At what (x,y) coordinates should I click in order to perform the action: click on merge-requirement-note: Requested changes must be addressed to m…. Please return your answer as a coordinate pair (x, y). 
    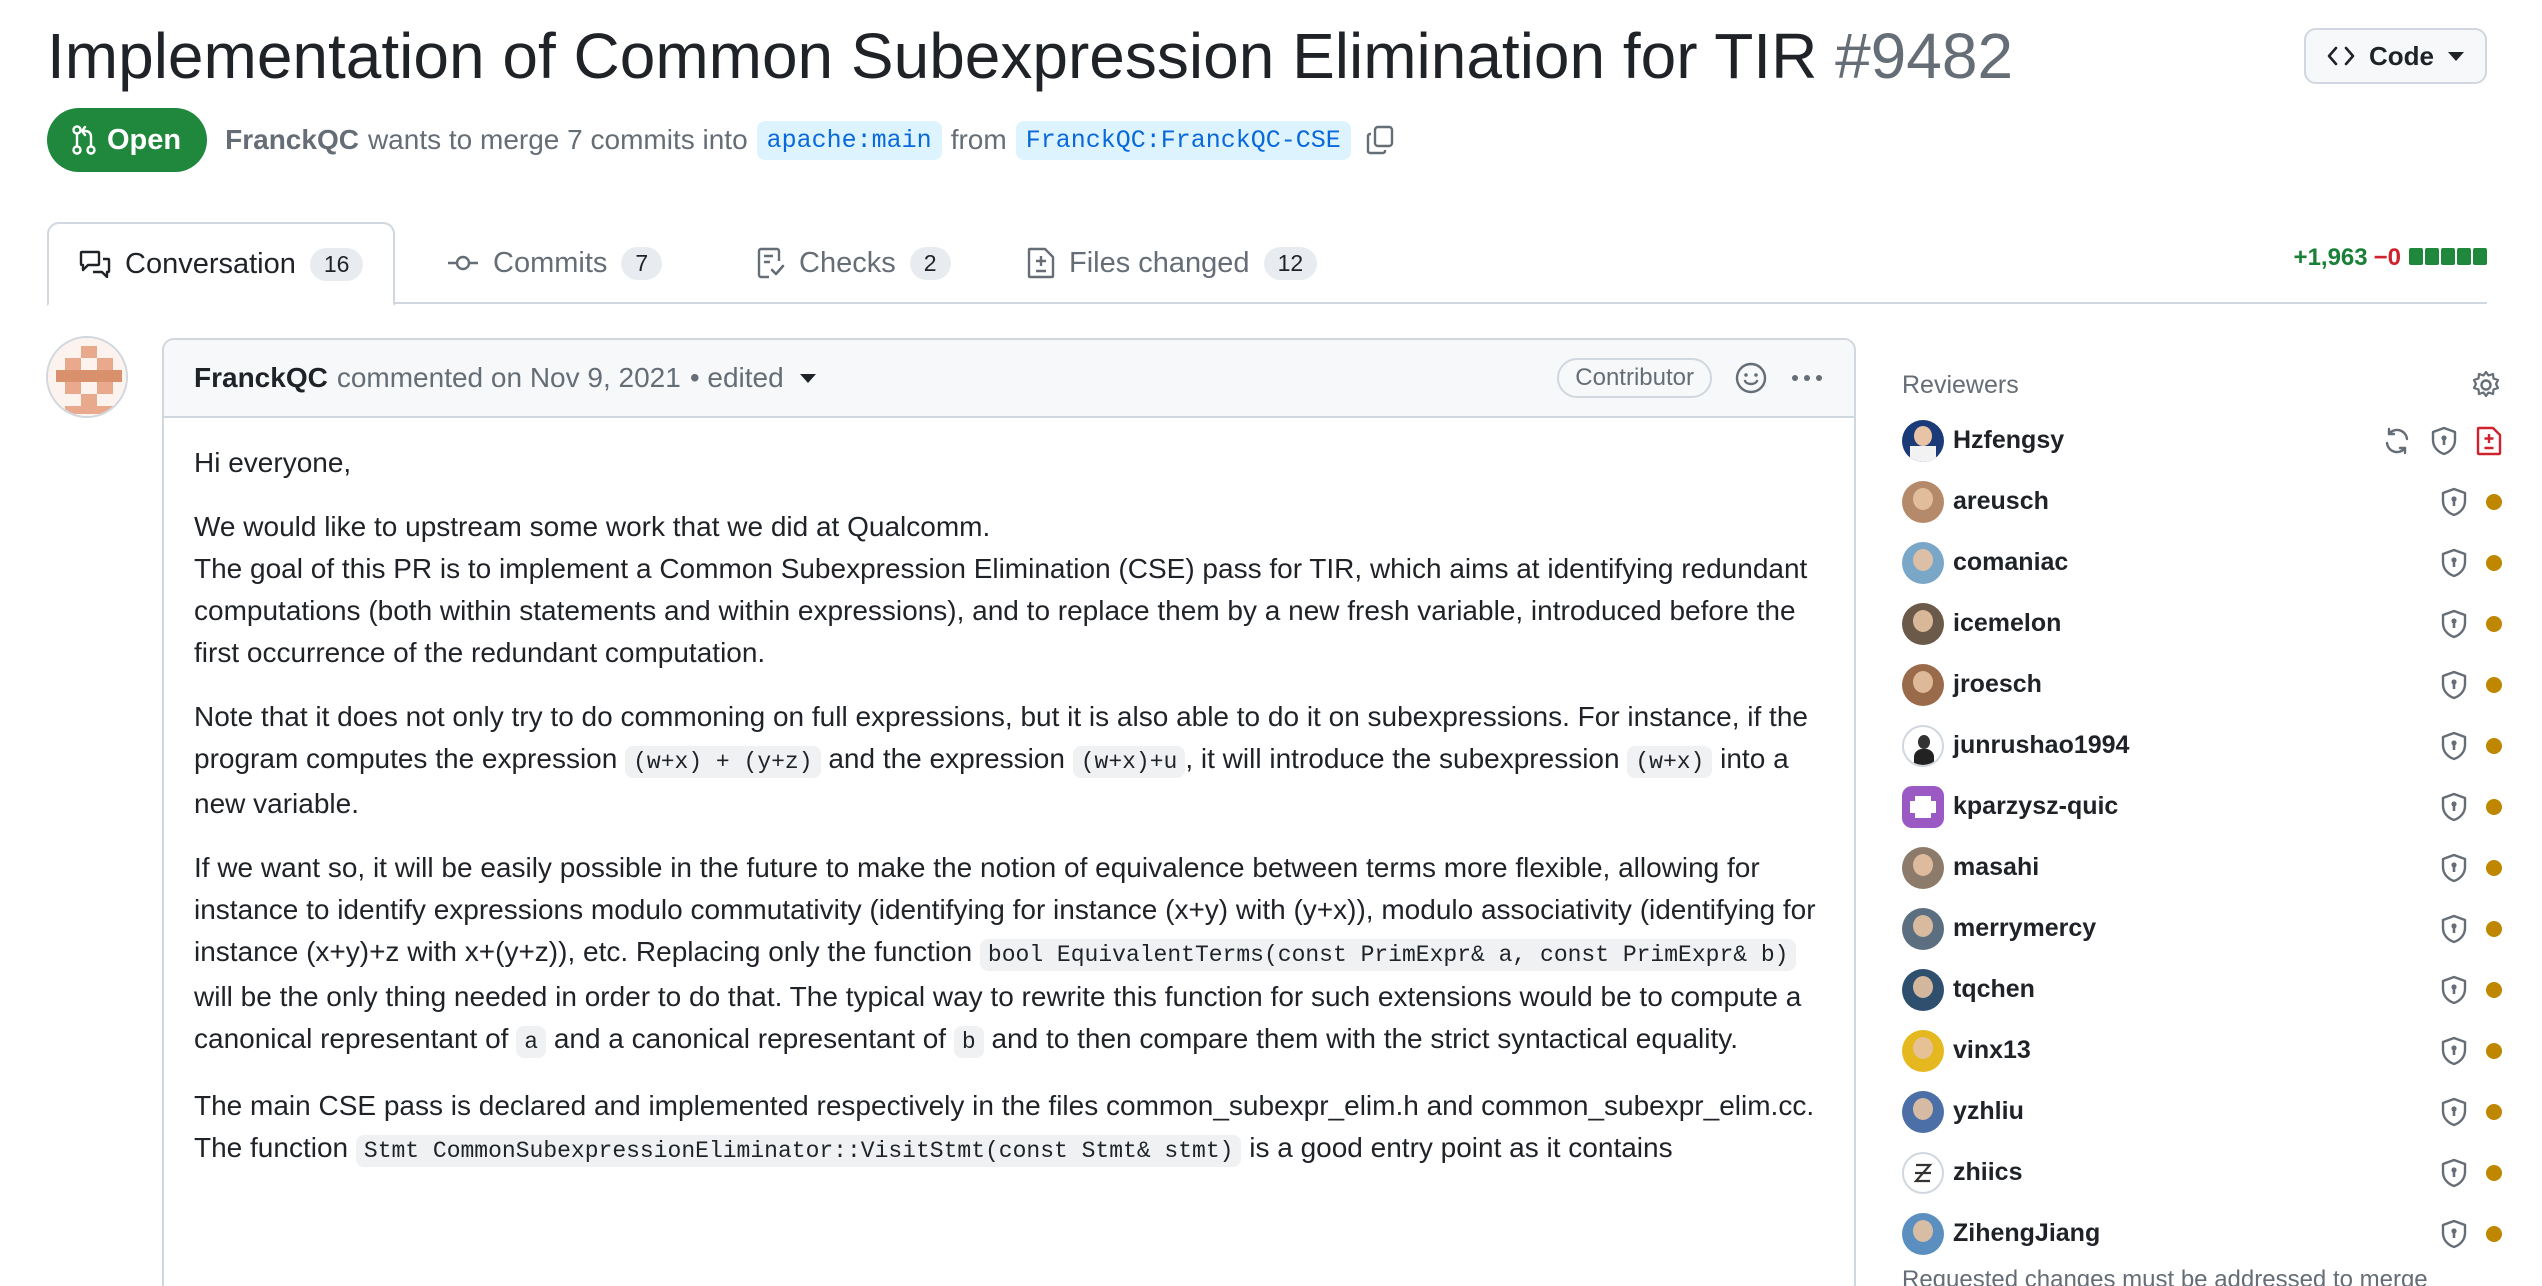
    Looking at the image, I should click on (2165, 1276).